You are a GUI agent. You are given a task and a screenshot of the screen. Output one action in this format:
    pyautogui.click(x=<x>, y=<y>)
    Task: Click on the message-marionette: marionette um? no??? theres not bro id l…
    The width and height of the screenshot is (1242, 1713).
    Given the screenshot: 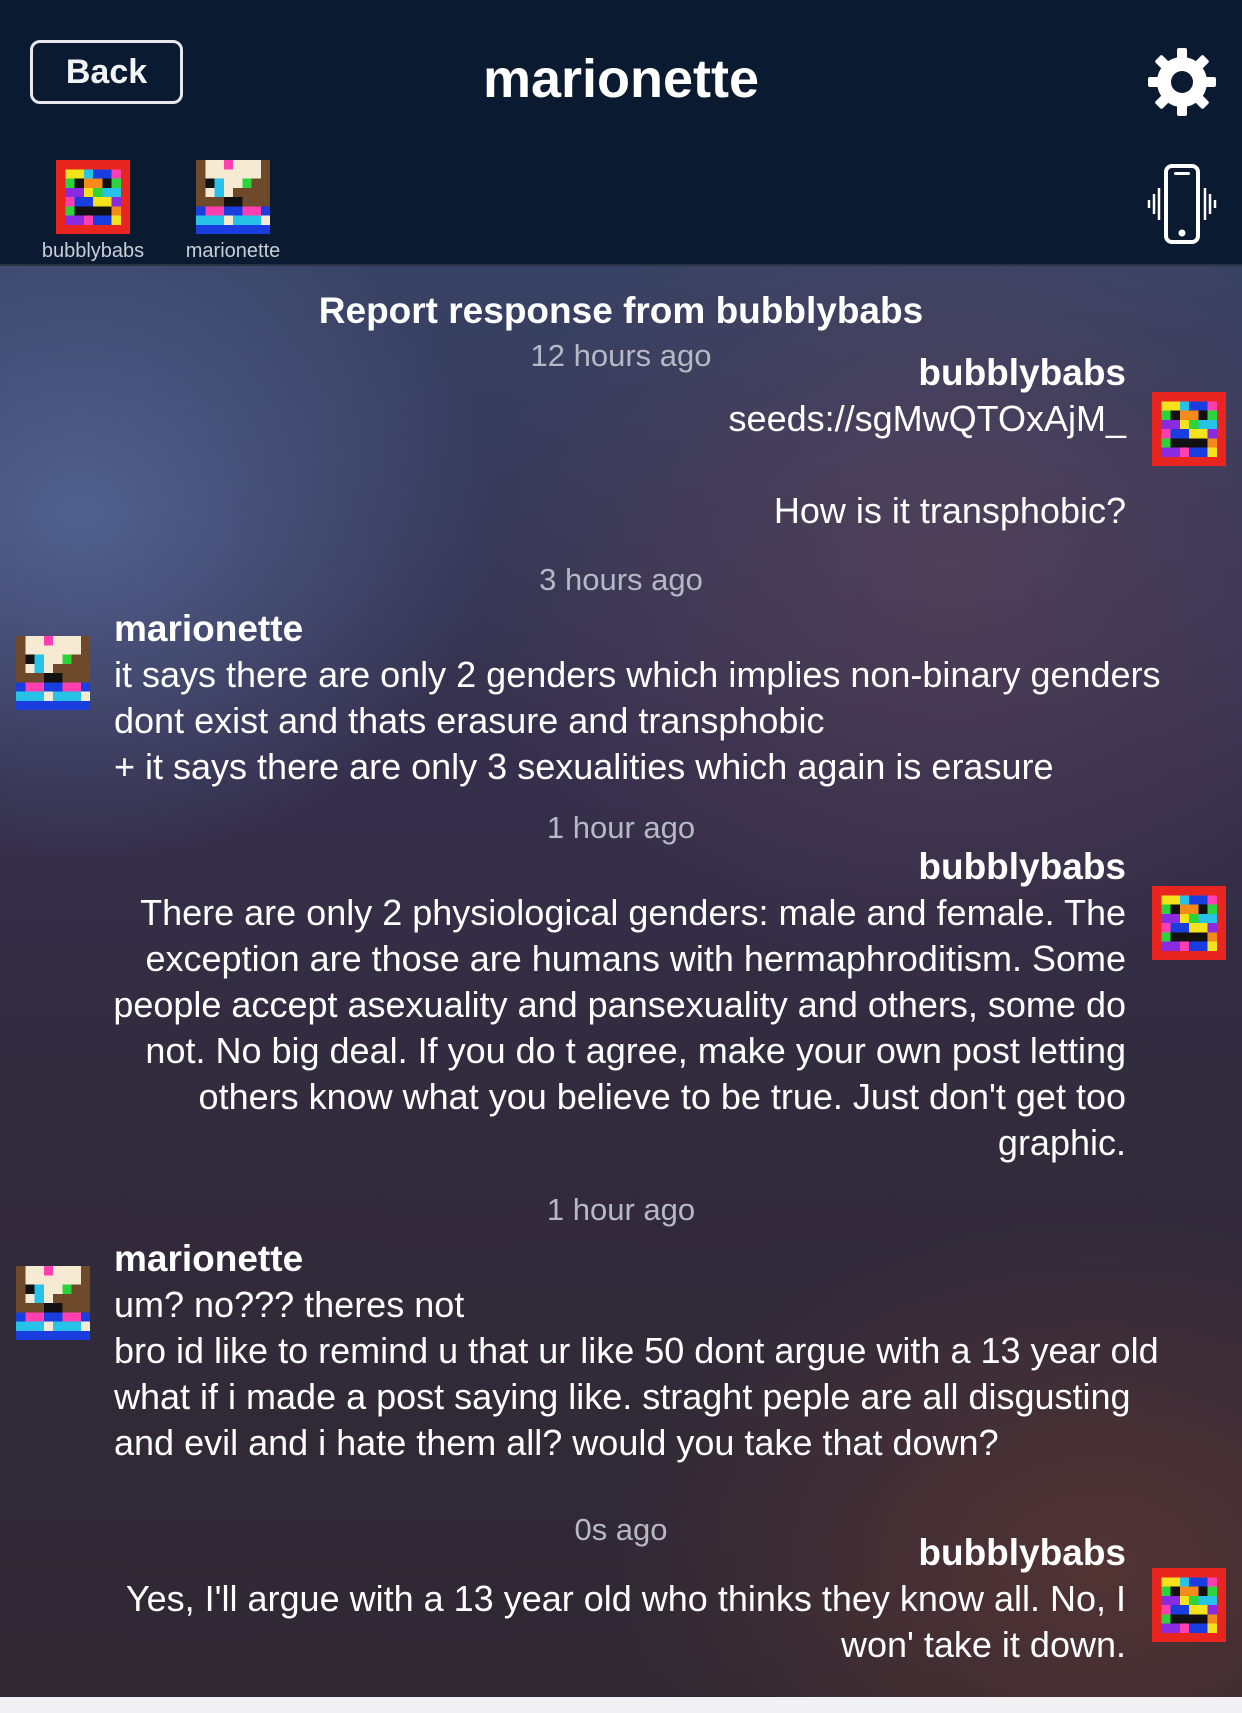 What is the action you would take?
    pyautogui.click(x=636, y=1351)
    